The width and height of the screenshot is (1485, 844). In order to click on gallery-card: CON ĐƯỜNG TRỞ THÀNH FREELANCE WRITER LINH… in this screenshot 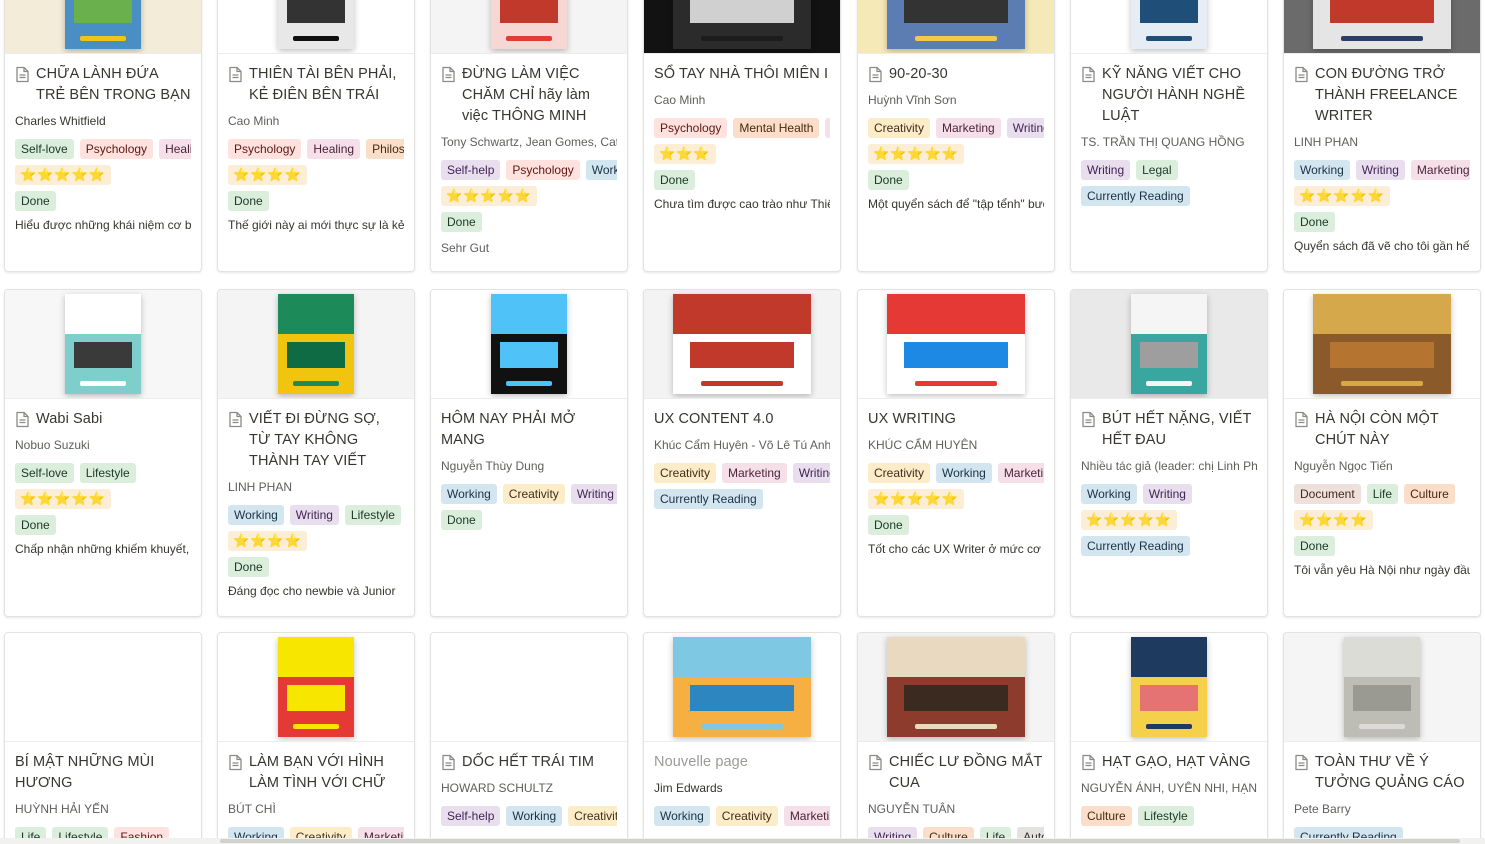, I will do `click(1382, 136)`.